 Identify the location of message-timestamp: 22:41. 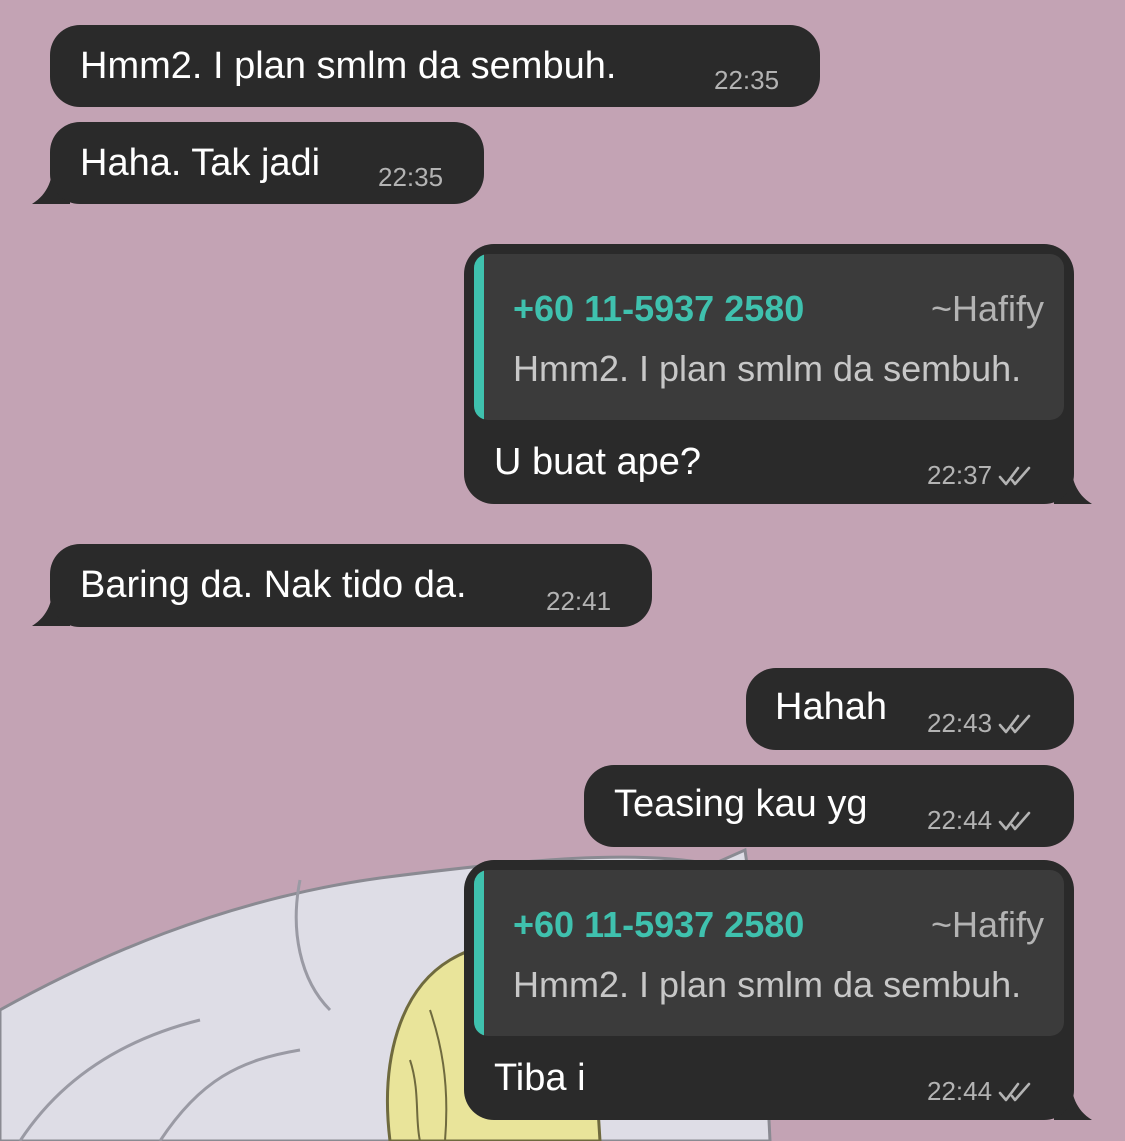
(578, 601).